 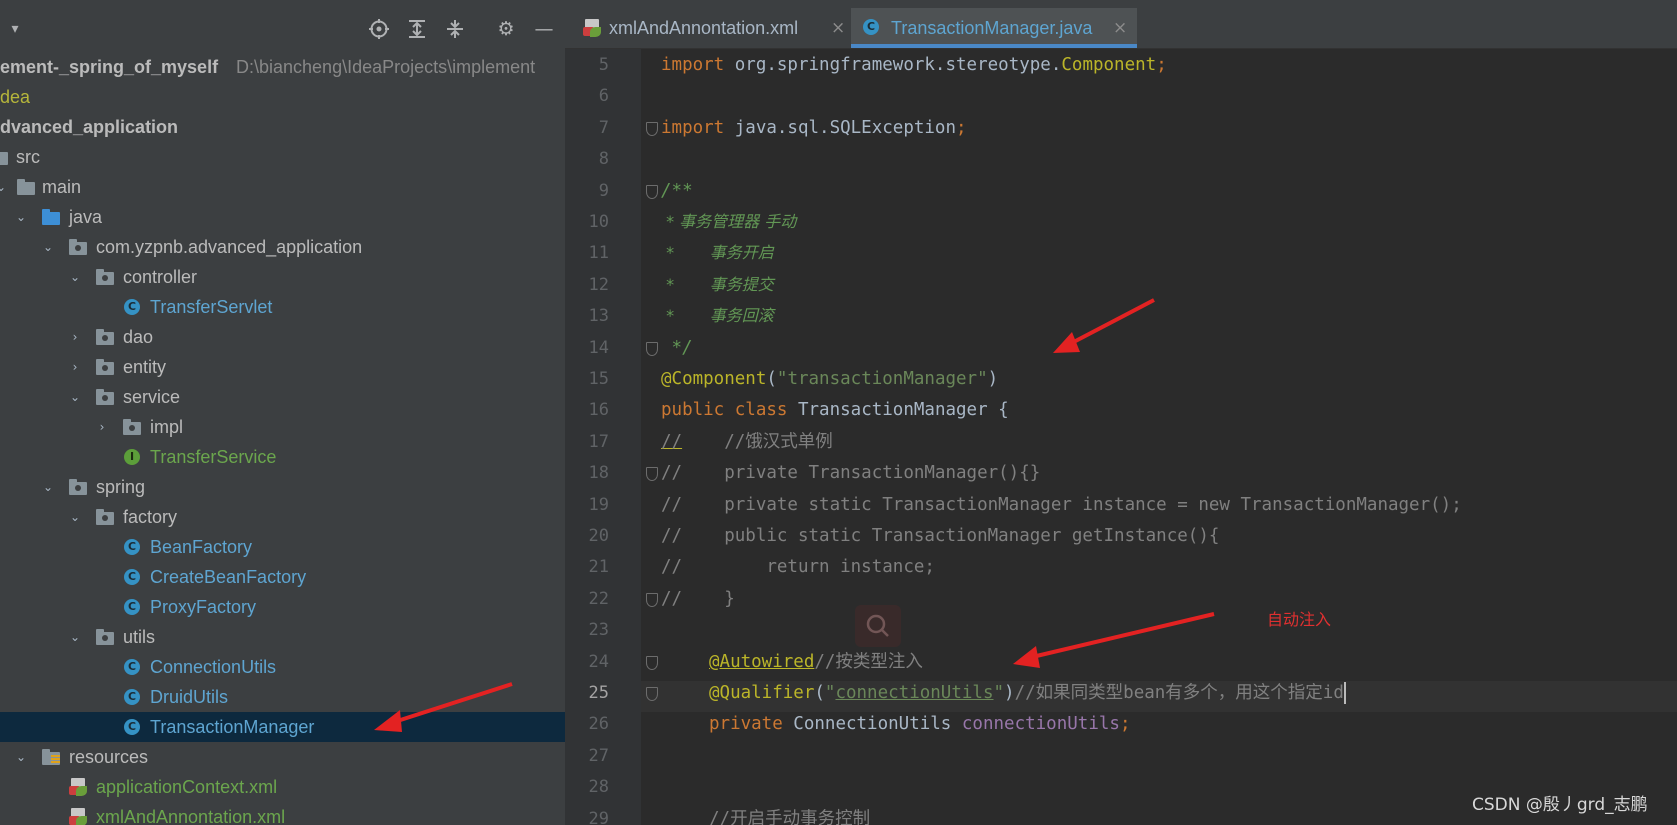 I want to click on tree-row-src: src, so click(x=282, y=157).